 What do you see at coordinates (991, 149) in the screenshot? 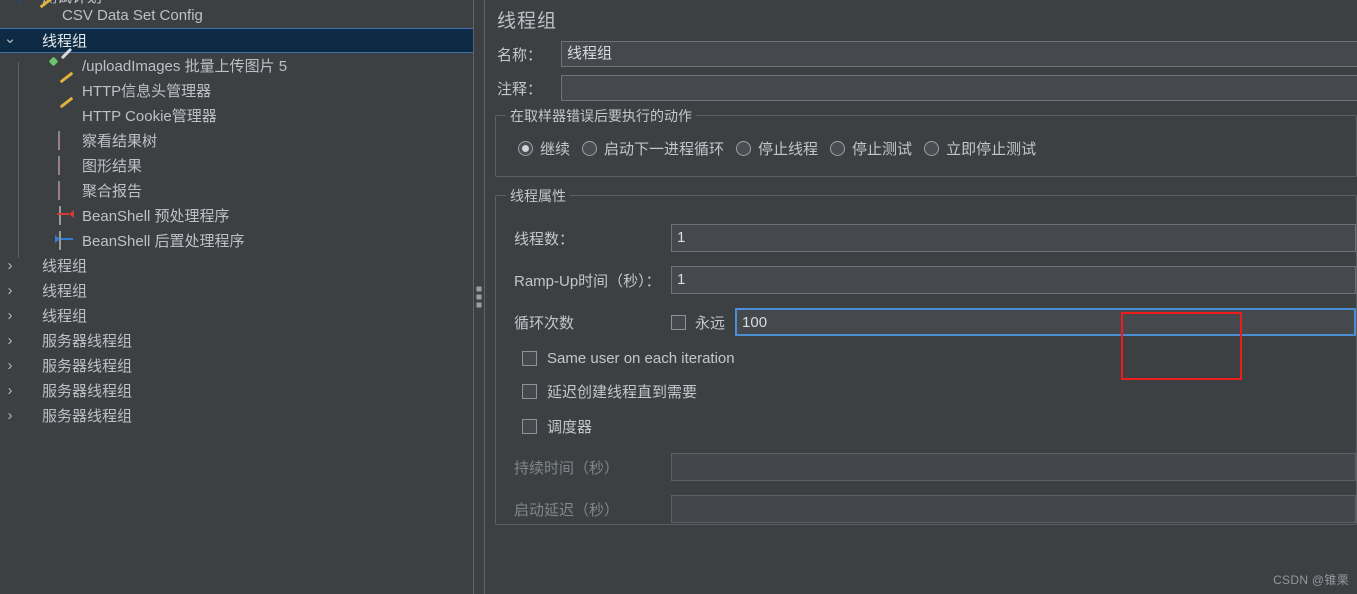
I see `radio-label: 立即停止测试` at bounding box center [991, 149].